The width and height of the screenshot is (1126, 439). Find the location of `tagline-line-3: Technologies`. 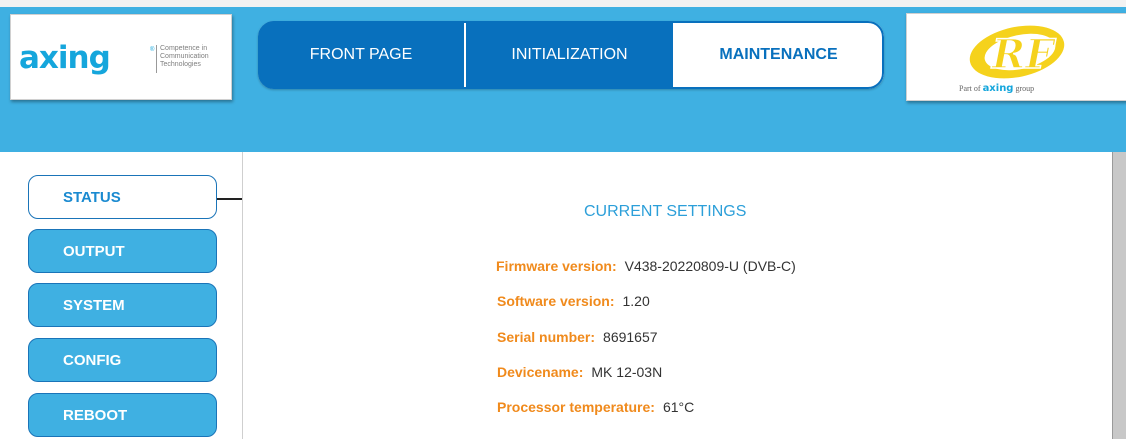

tagline-line-3: Technologies is located at coordinates (180, 64).